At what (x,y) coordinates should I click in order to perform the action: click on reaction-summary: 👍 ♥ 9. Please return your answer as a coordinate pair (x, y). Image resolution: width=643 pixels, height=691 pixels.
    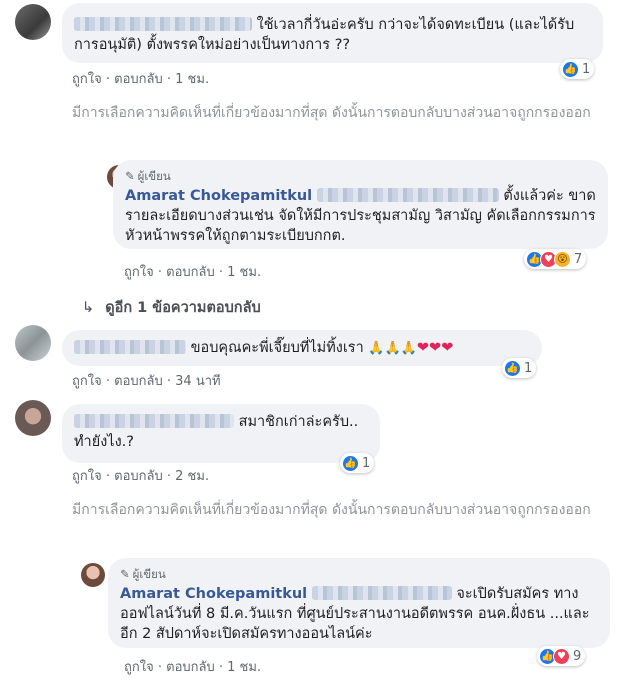
    Looking at the image, I should click on (561, 656).